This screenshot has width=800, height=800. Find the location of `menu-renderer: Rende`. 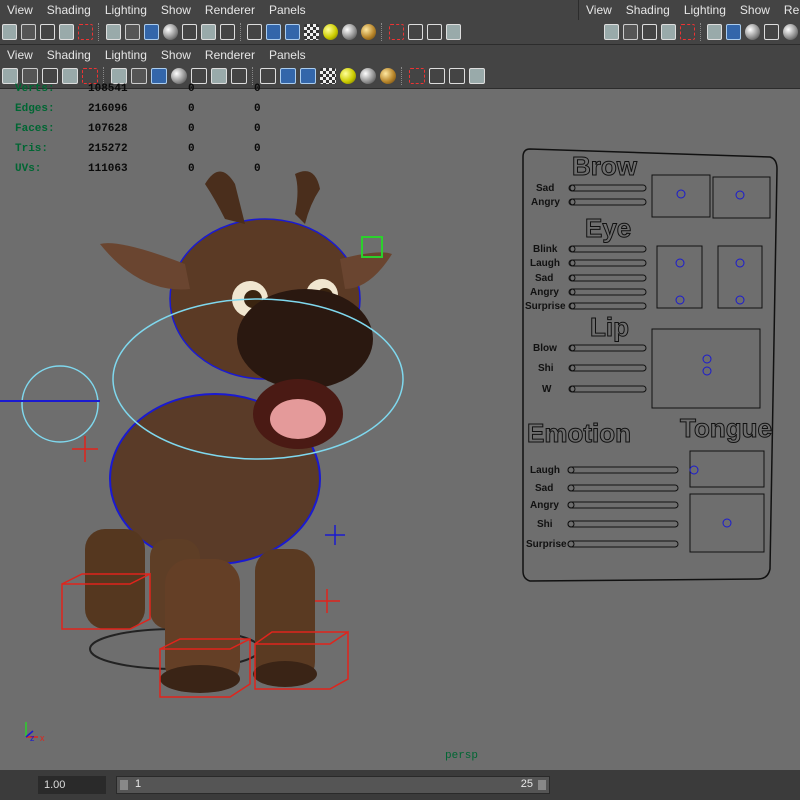

menu-renderer: Rende is located at coordinates (788, 10).